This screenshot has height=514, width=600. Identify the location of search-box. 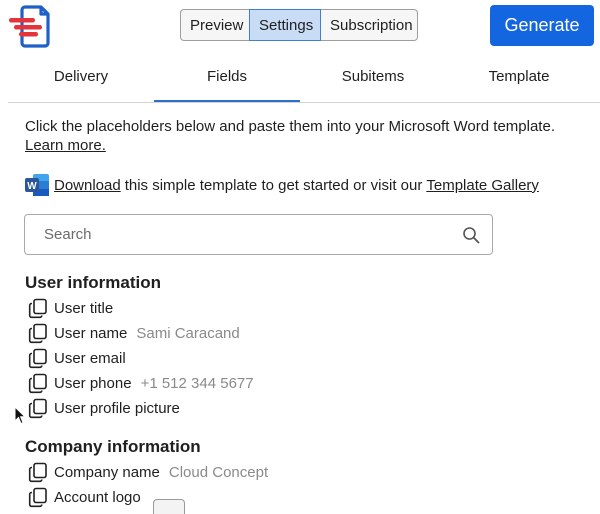
(258, 234).